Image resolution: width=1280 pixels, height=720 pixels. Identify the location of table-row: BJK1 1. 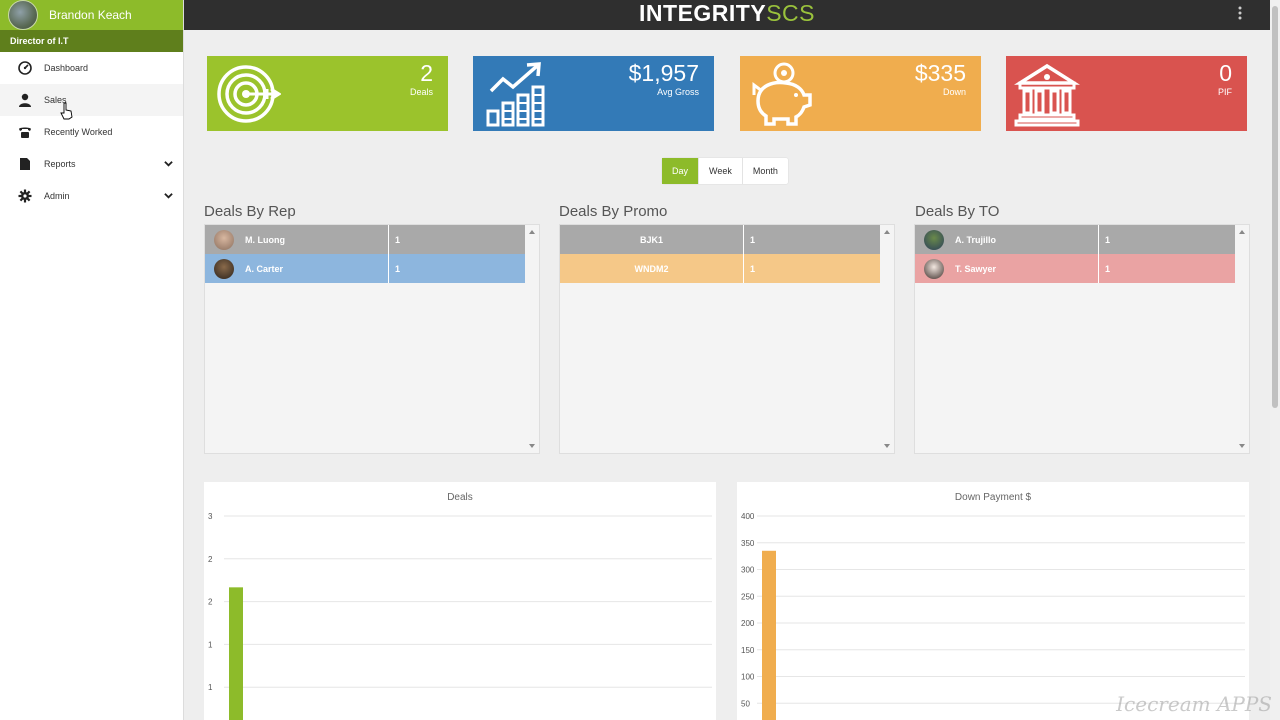
(720, 239).